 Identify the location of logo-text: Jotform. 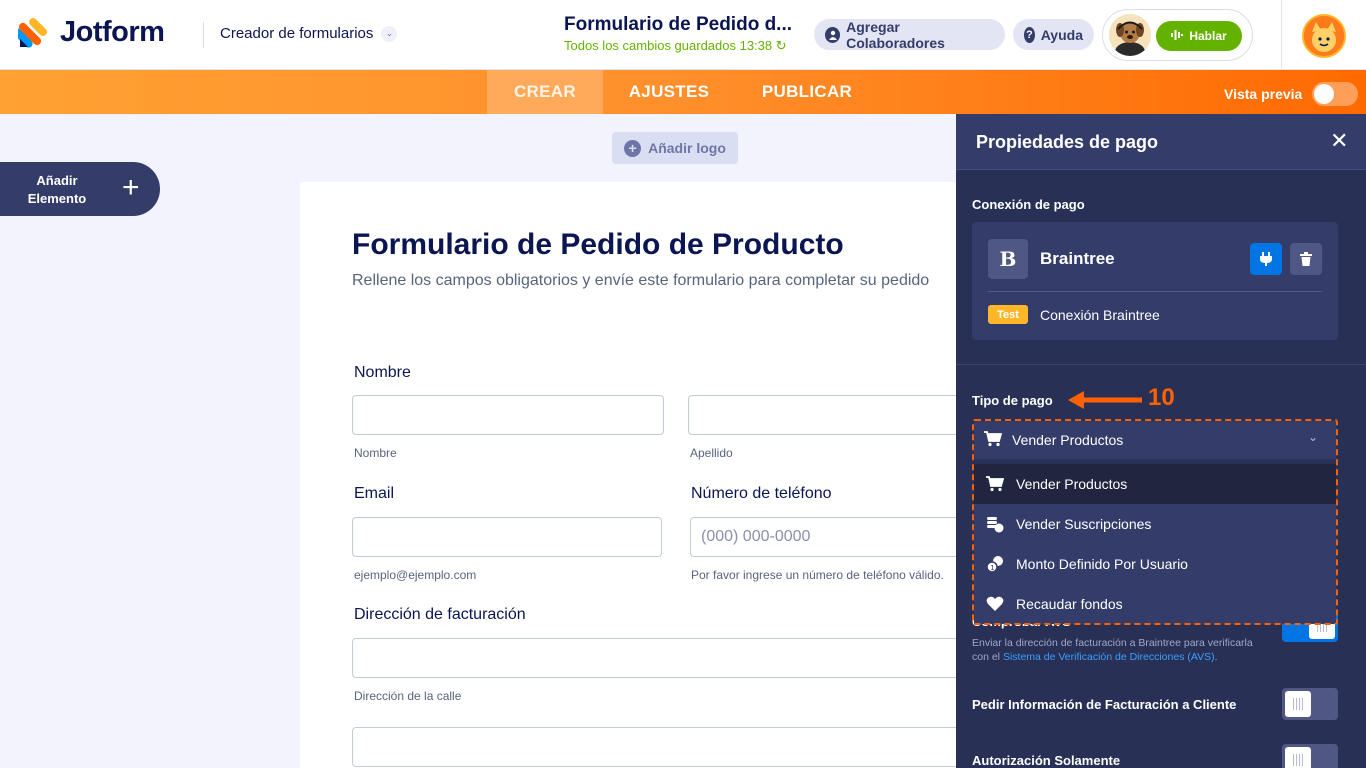
(112, 32).